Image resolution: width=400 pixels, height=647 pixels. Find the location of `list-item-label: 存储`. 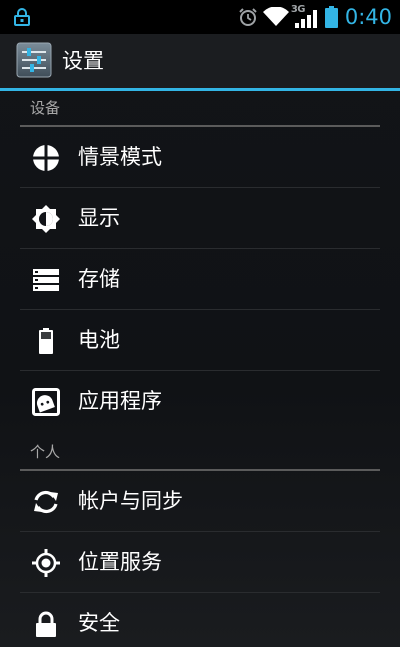

list-item-label: 存储 is located at coordinates (99, 279).